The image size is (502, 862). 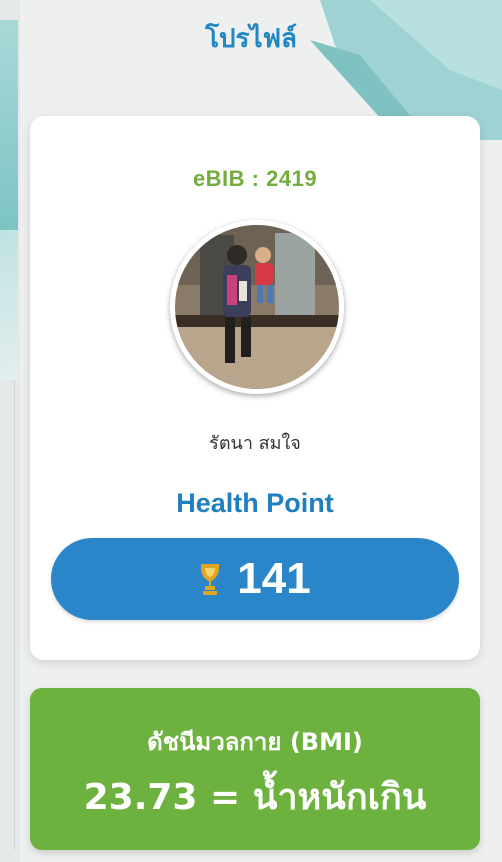 What do you see at coordinates (255, 742) in the screenshot?
I see `bmi-title: ดัชนีมวลกาย (BMI)` at bounding box center [255, 742].